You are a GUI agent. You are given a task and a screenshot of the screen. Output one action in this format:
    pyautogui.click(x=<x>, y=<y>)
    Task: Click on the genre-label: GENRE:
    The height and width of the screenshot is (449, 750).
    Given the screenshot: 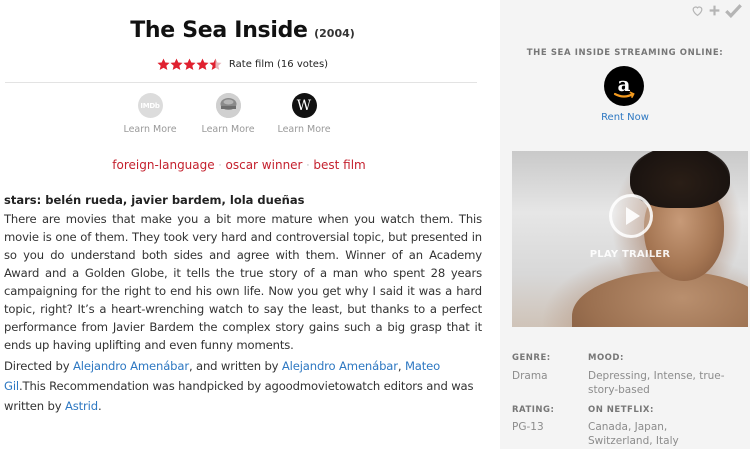 What is the action you would take?
    pyautogui.click(x=531, y=358)
    